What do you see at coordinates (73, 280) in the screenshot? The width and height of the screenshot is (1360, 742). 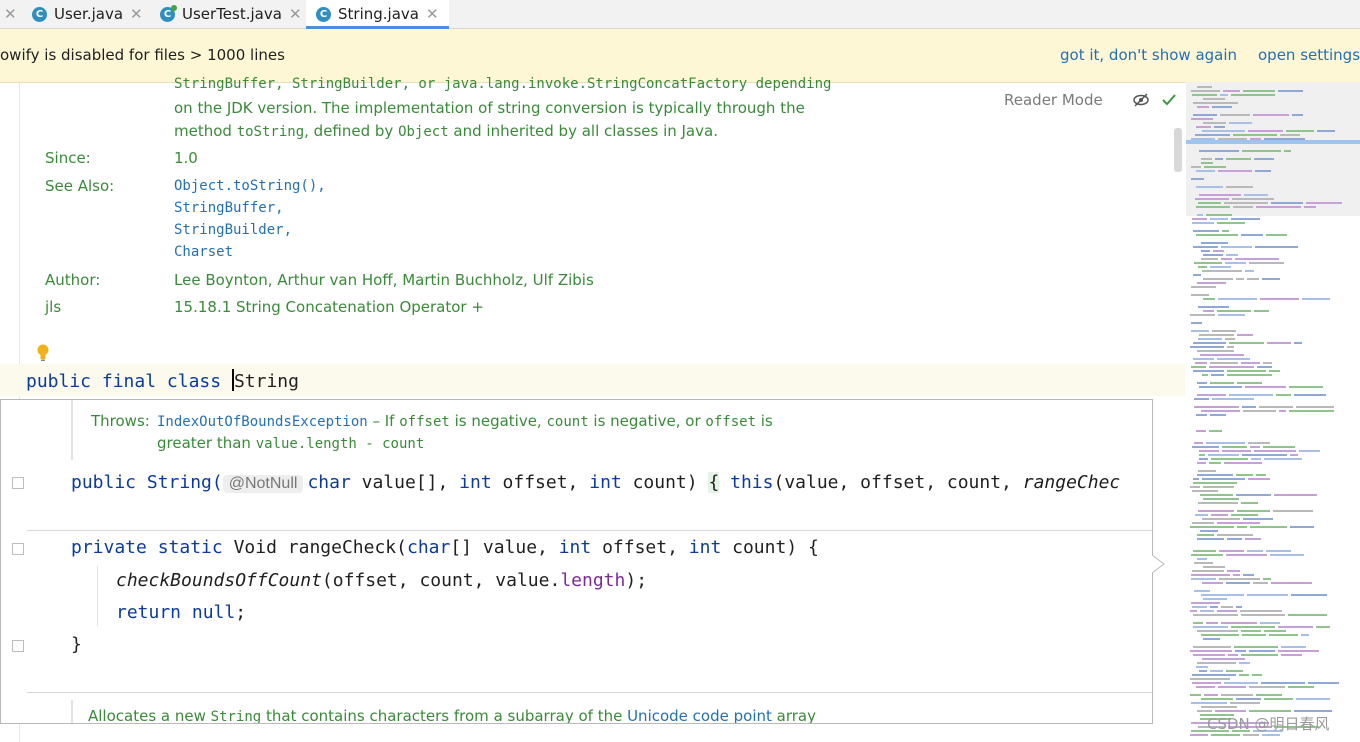 I see `author-label: Author:` at bounding box center [73, 280].